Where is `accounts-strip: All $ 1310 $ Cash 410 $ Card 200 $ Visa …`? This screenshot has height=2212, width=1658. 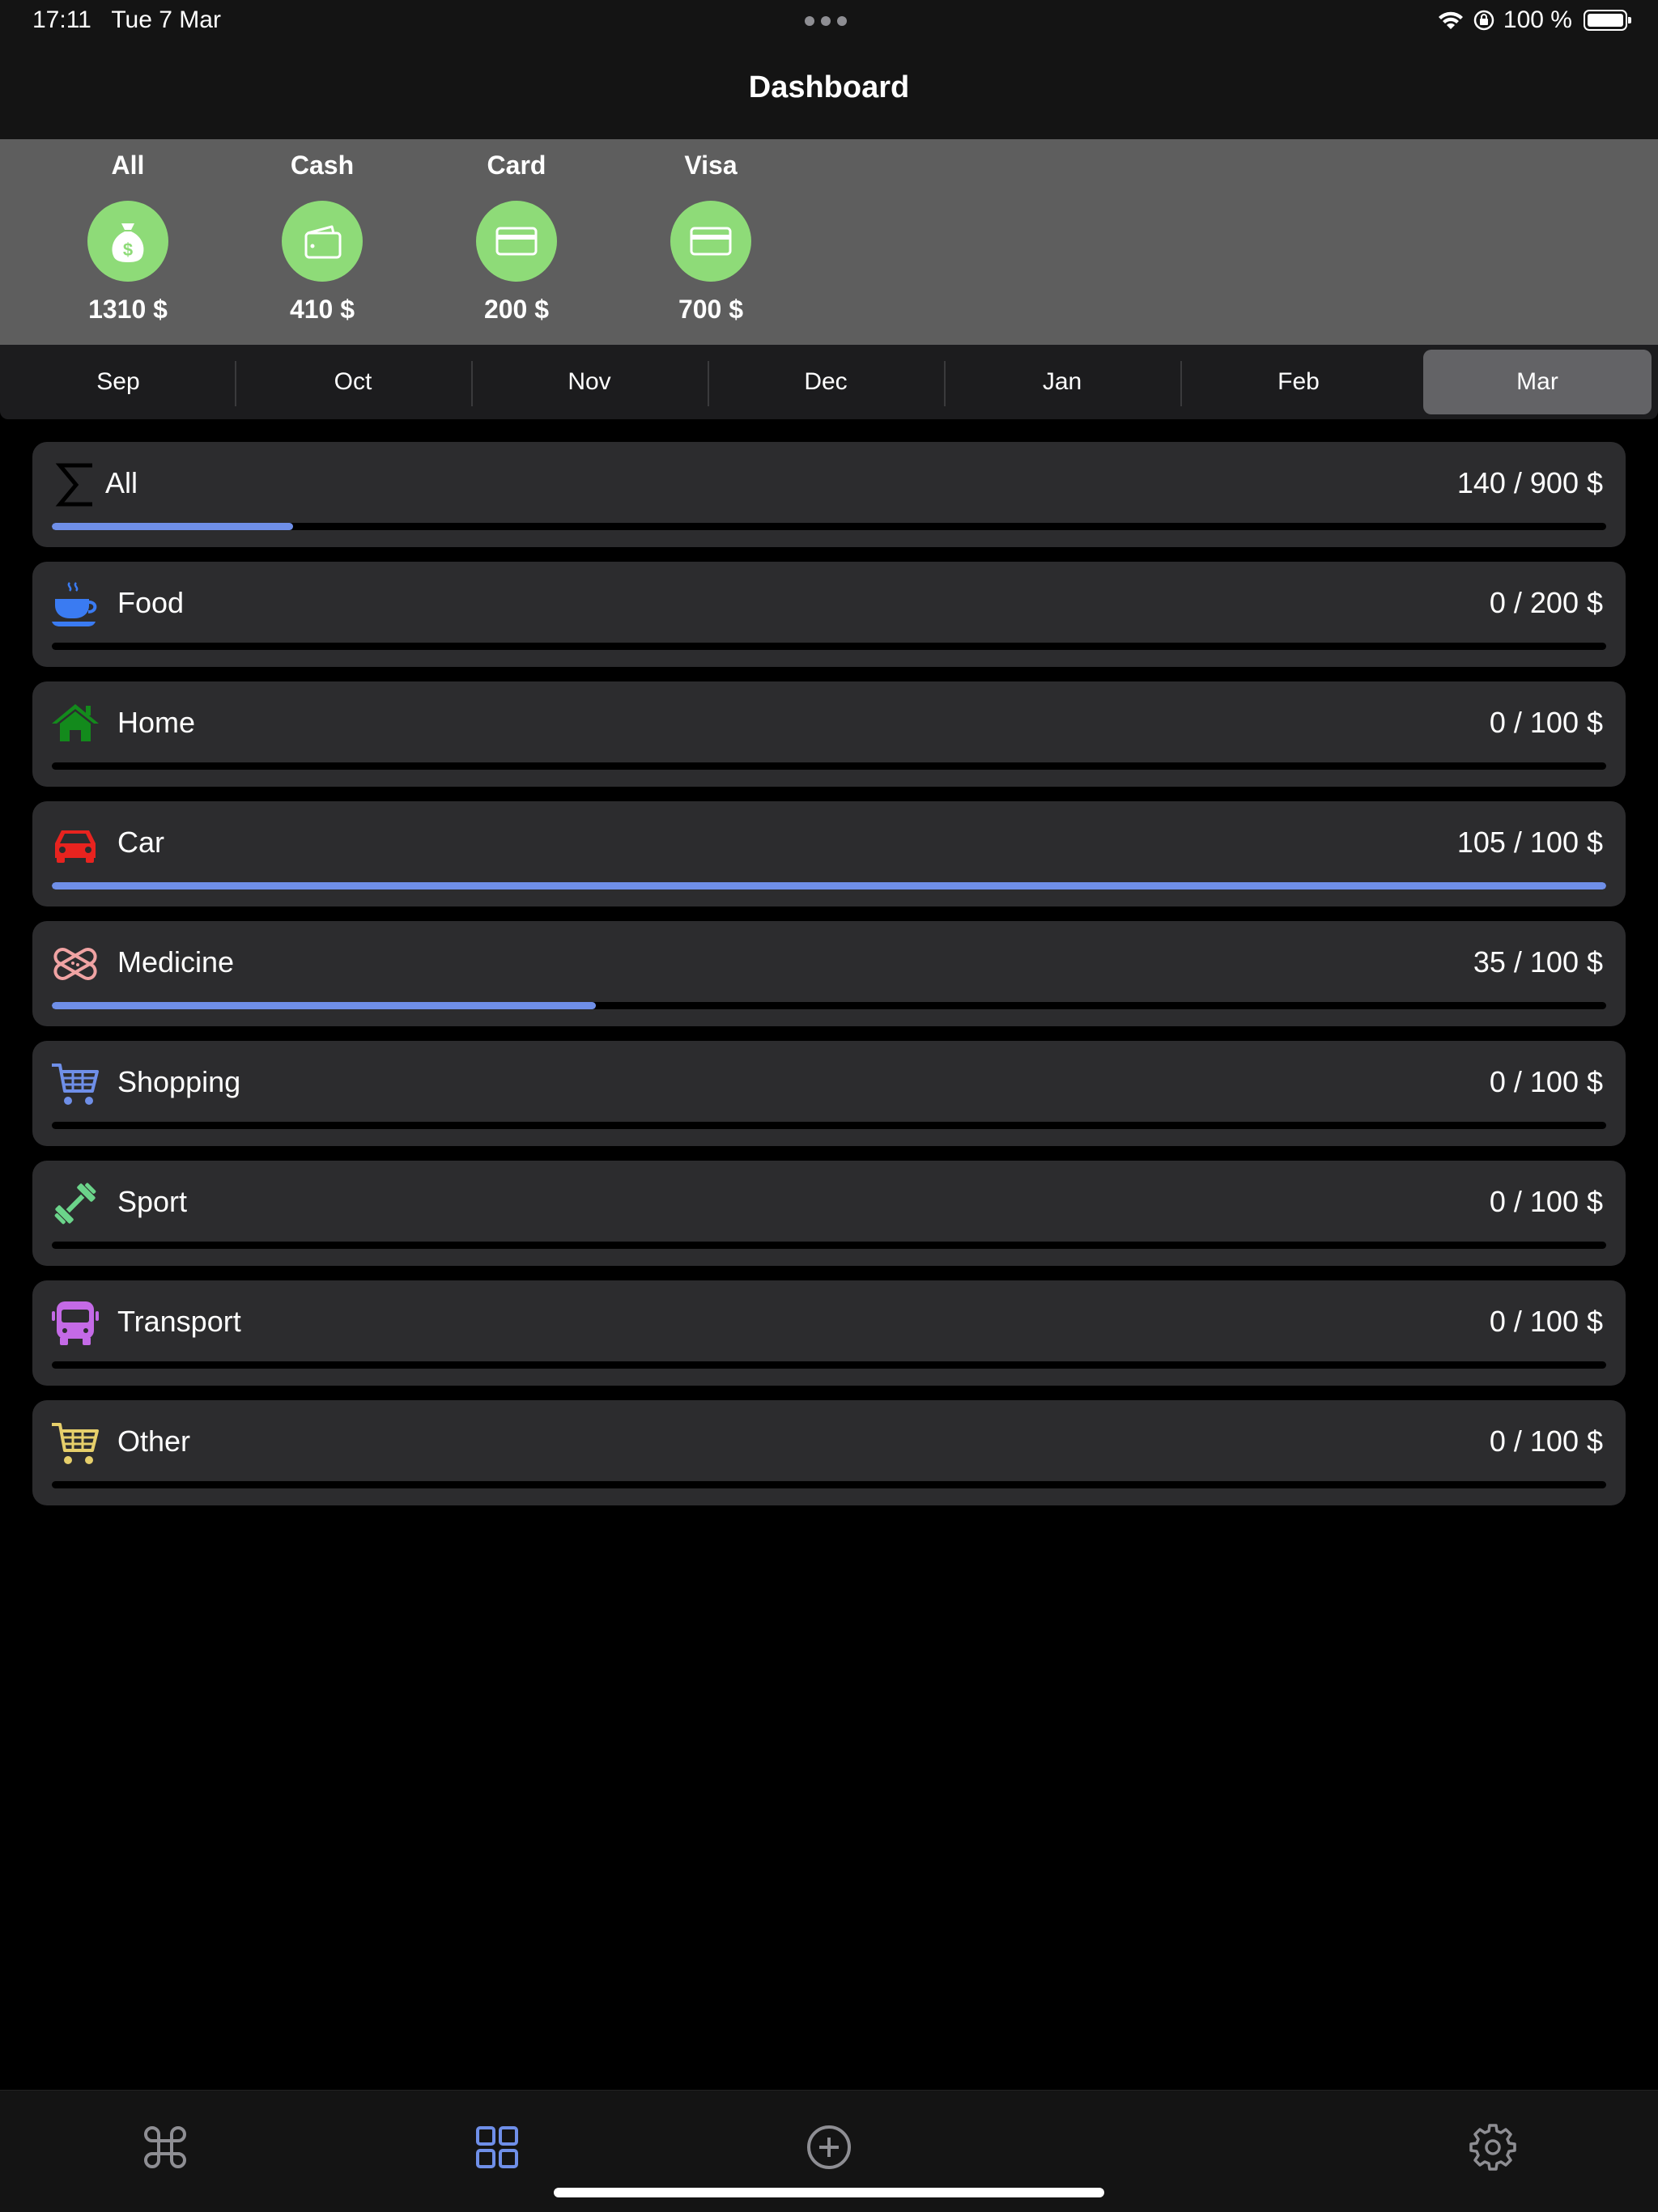
accounts-strip: All $ 1310 $ Cash 410 $ Card 200 $ Visa … is located at coordinates (829, 242).